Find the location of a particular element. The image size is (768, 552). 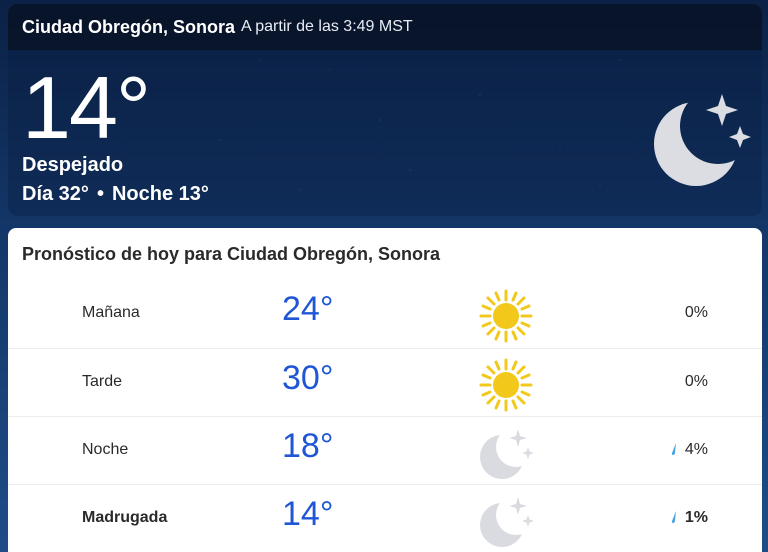

precip-value: 1% is located at coordinates (696, 517).